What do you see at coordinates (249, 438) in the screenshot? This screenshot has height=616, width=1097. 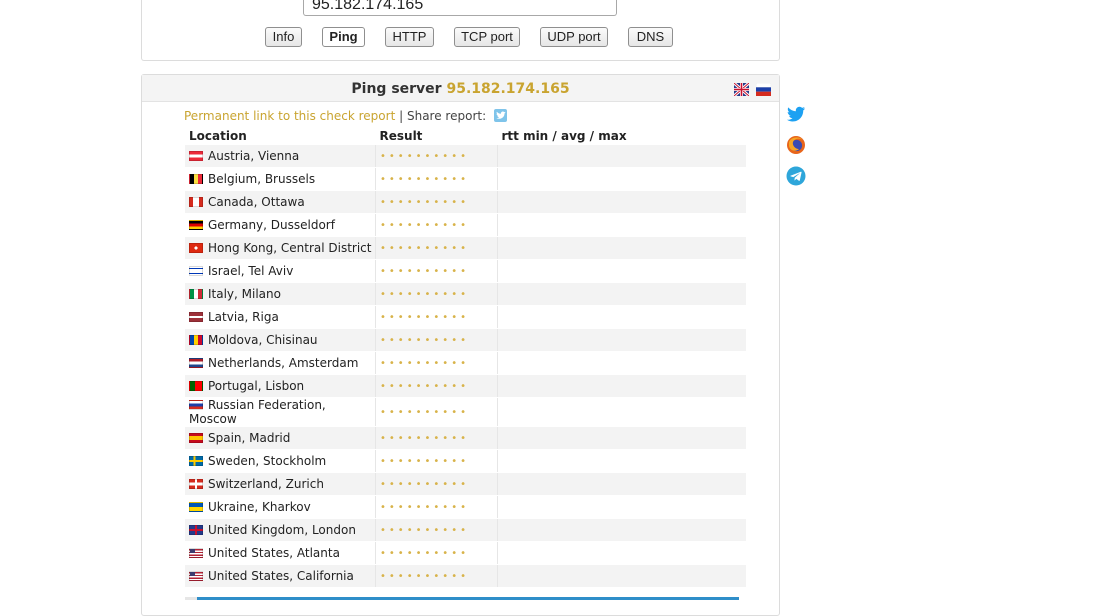 I see `location-label: Spain, Madrid` at bounding box center [249, 438].